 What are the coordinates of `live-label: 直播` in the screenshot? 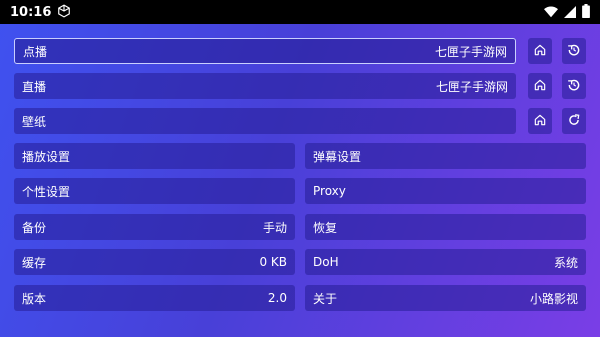 It's located at (34, 86).